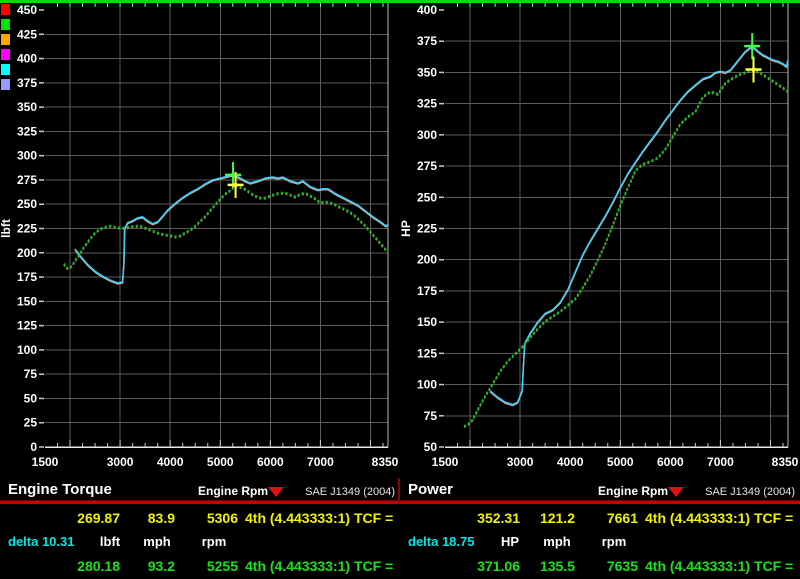 This screenshot has height=579, width=800. What do you see at coordinates (498, 566) in the screenshot?
I see `cursor2-power-value: 371.06` at bounding box center [498, 566].